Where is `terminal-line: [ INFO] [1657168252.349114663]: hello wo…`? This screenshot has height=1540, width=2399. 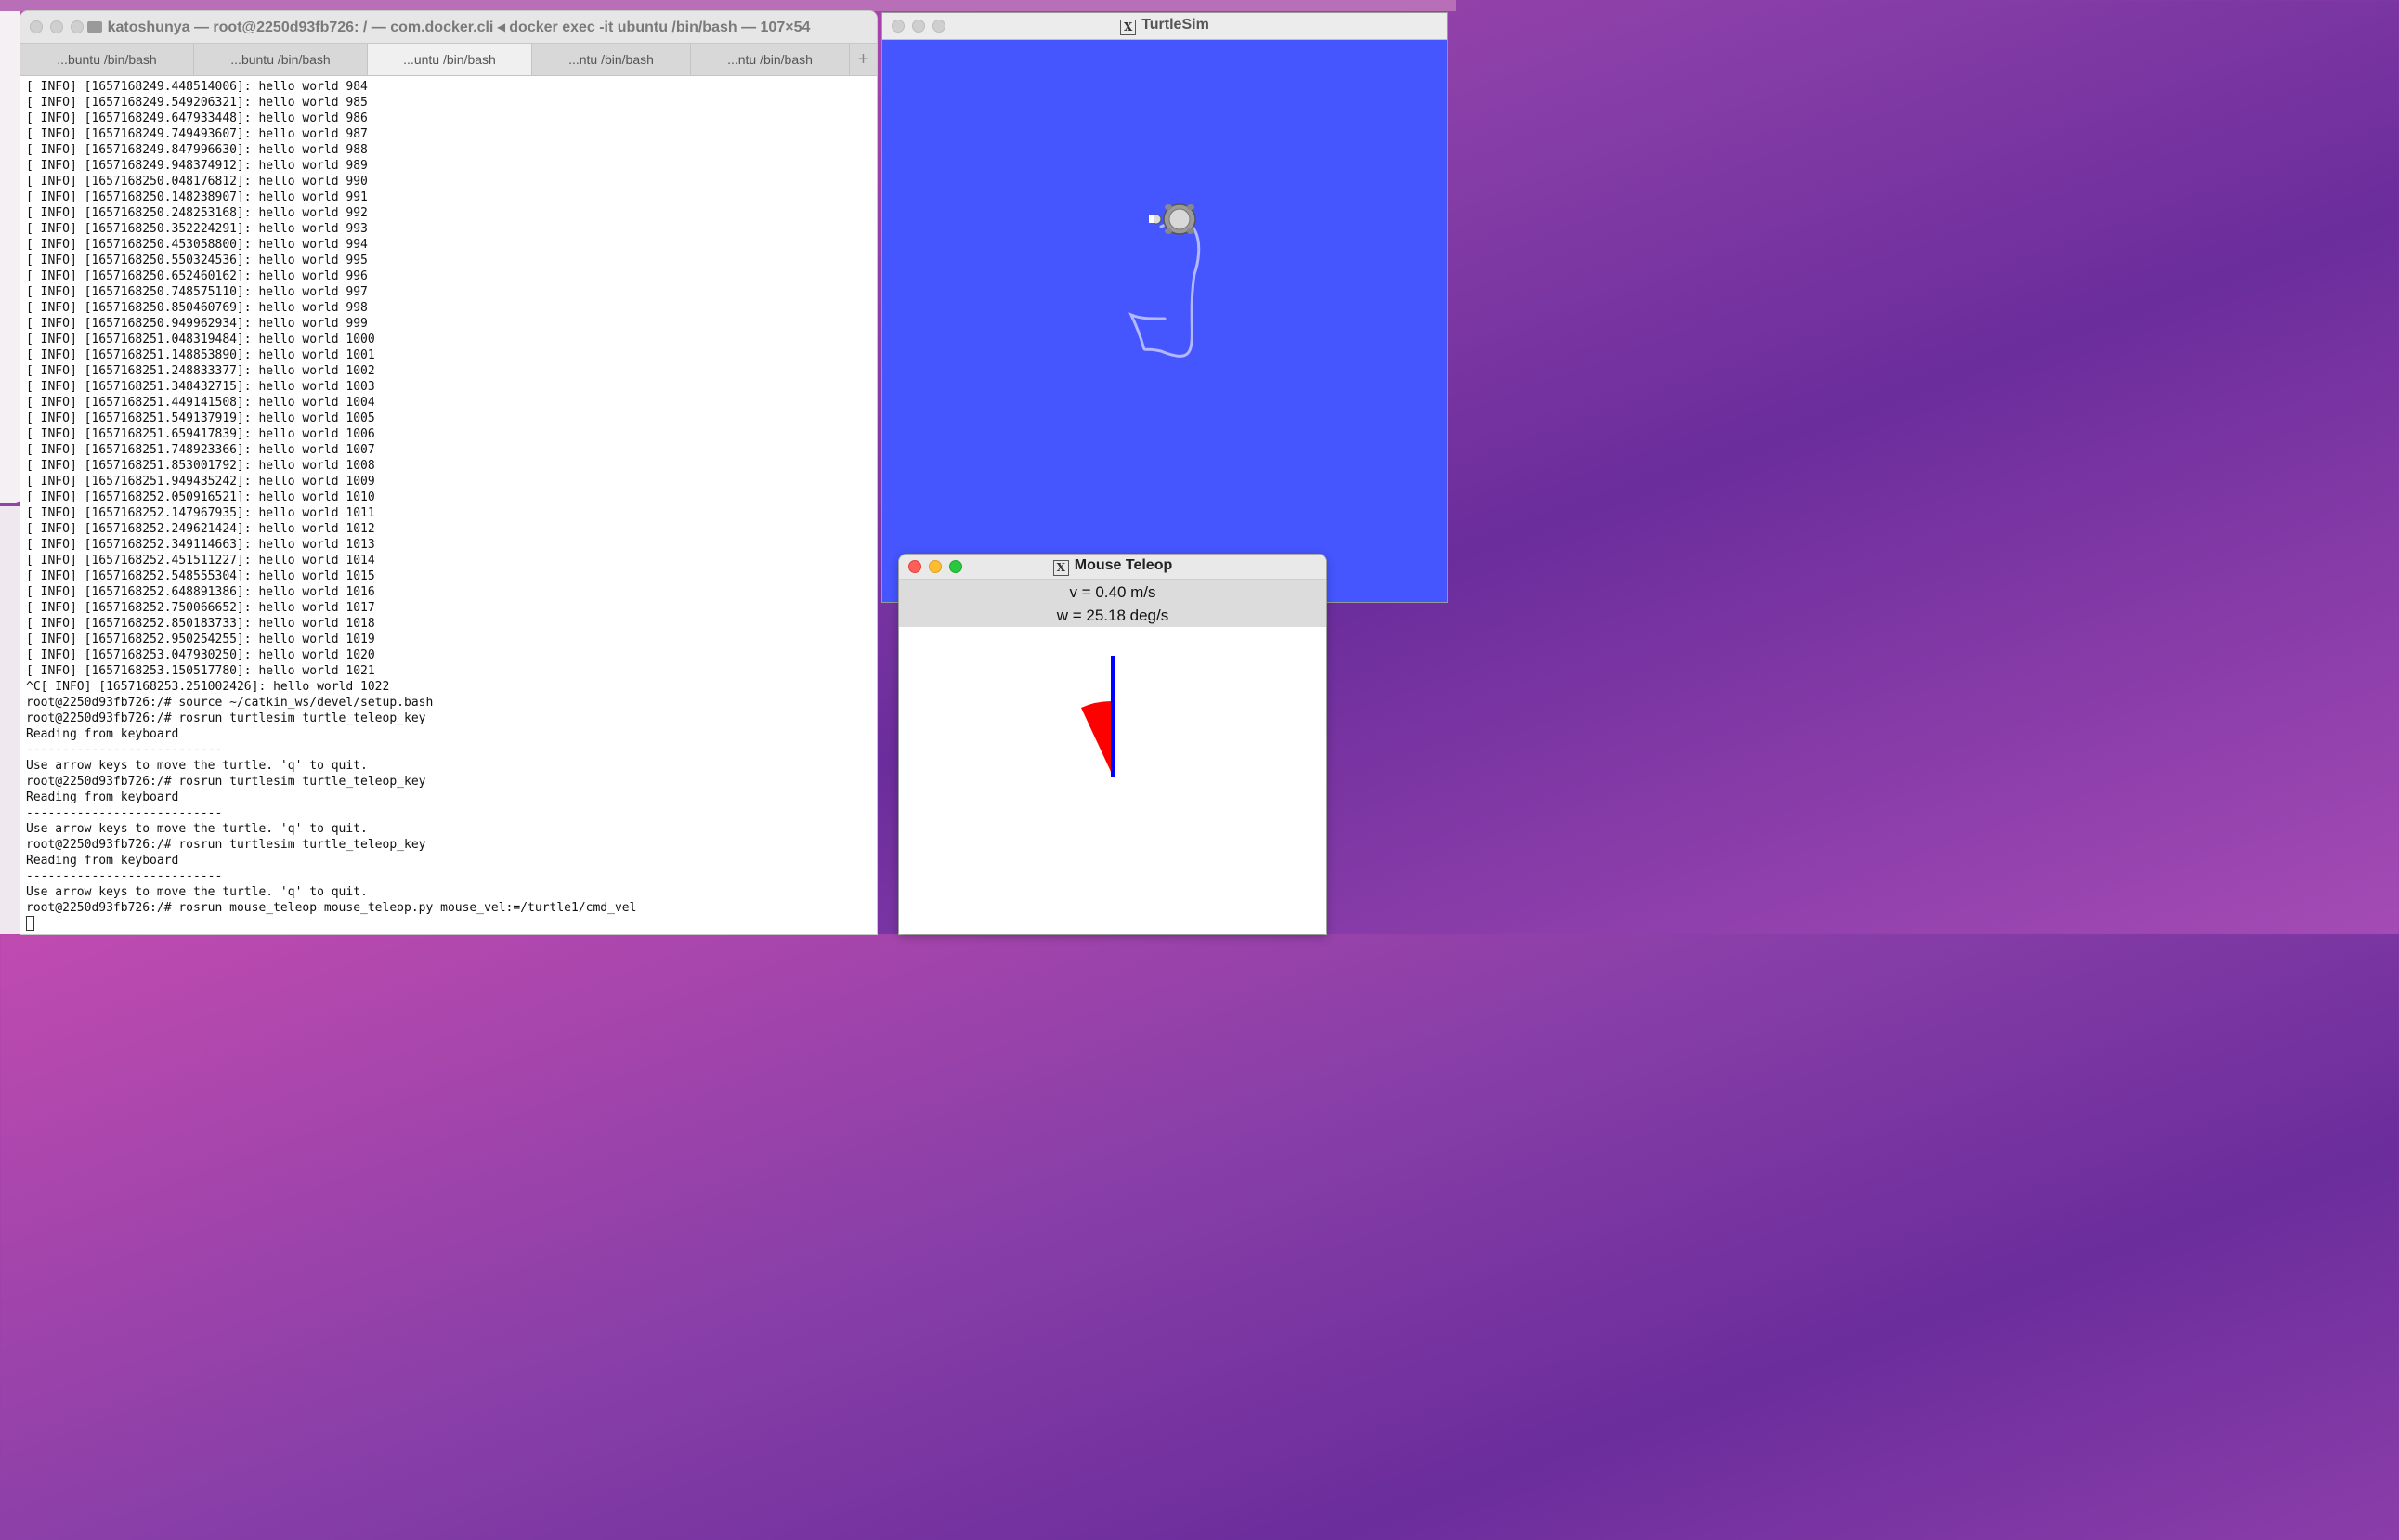
terminal-line: [ INFO] [1657168252.349114663]: hello wo… is located at coordinates (201, 545).